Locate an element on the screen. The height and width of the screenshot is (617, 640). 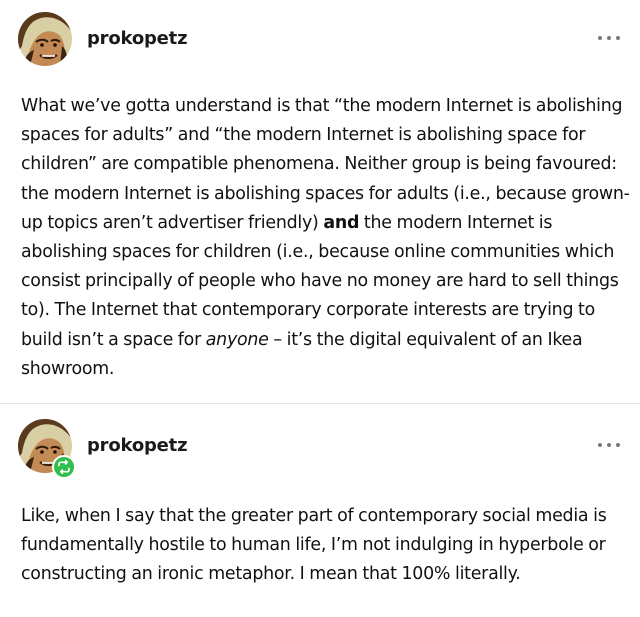
avatar-portrait-icon is located at coordinates (45, 39).